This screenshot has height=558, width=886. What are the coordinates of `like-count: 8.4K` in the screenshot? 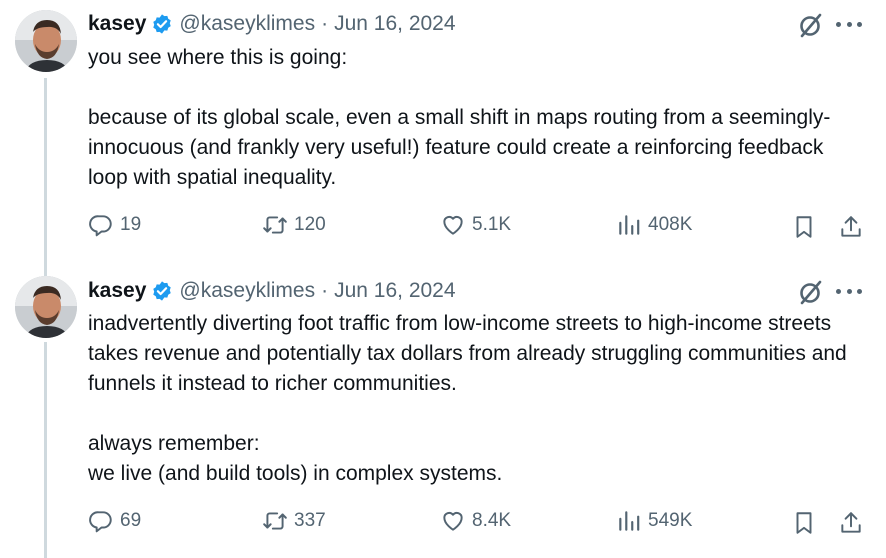 It's located at (492, 520).